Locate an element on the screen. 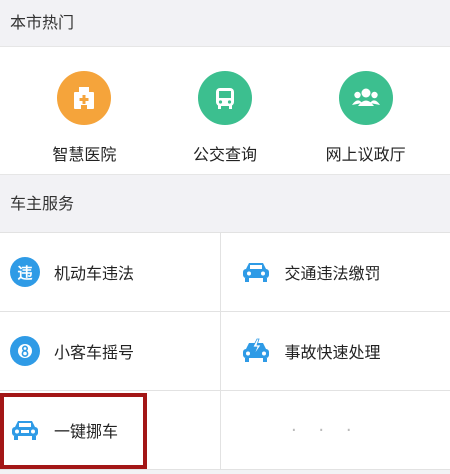 This screenshot has height=474, width=450. car-icon is located at coordinates (256, 272).